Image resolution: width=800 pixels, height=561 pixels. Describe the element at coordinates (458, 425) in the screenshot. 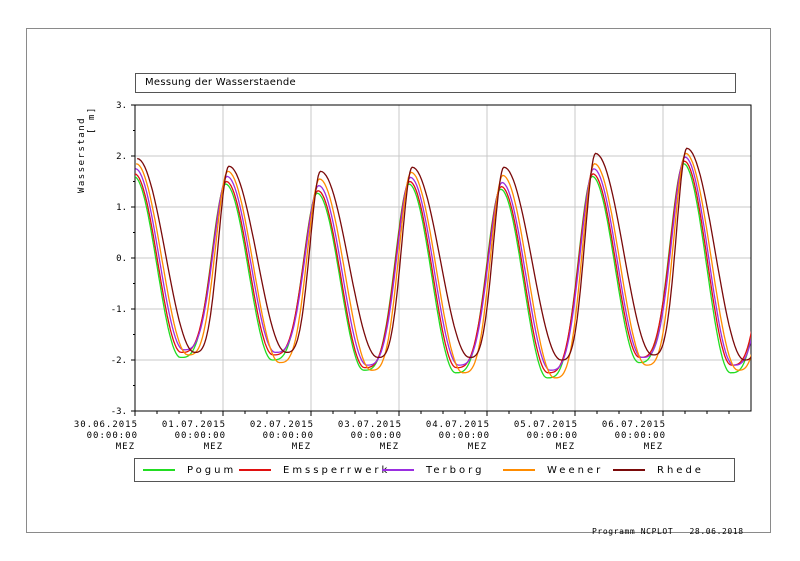

I see `x-tick-date: 04.07.2015` at that location.